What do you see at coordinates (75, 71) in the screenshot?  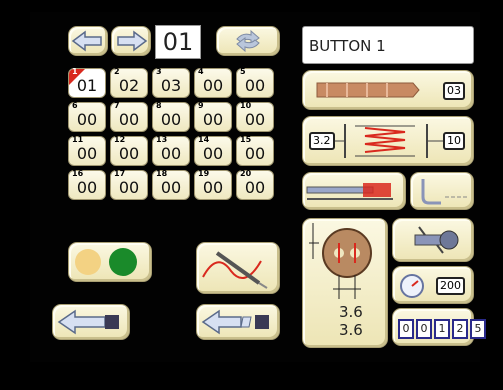 I see `pattern-slot-number: 1` at bounding box center [75, 71].